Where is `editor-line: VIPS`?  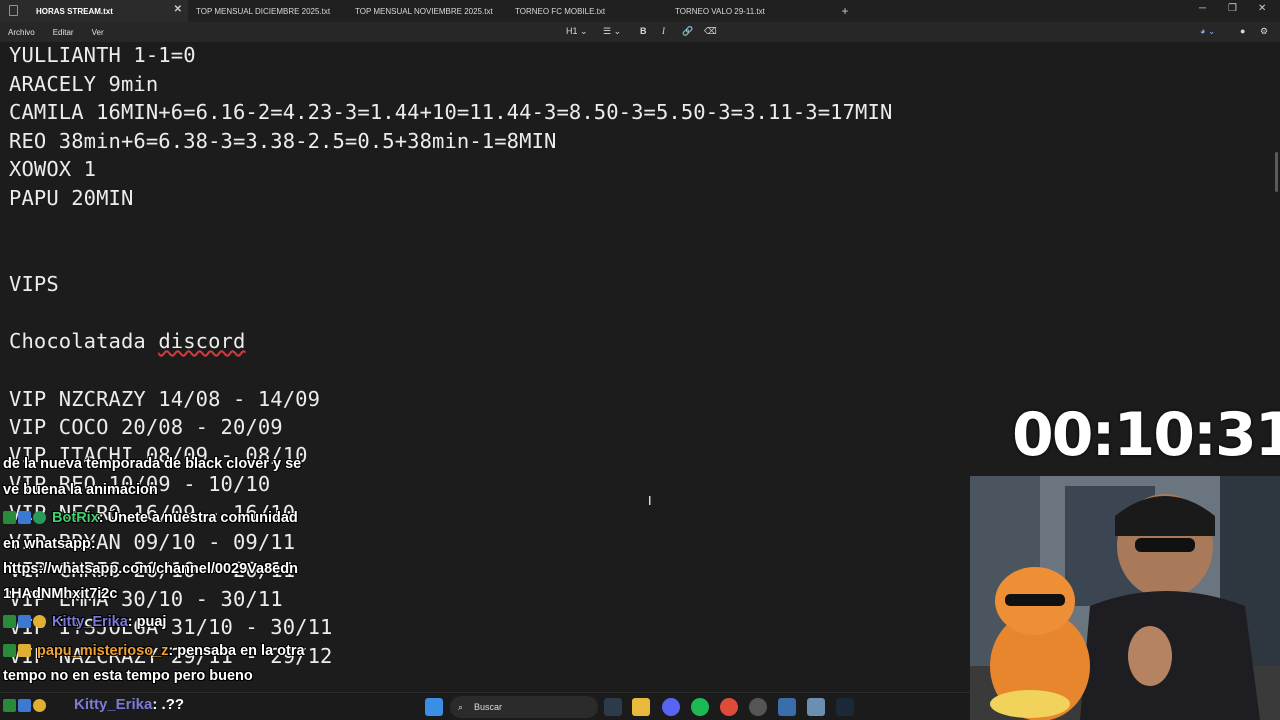
editor-line: VIPS is located at coordinates (34, 284).